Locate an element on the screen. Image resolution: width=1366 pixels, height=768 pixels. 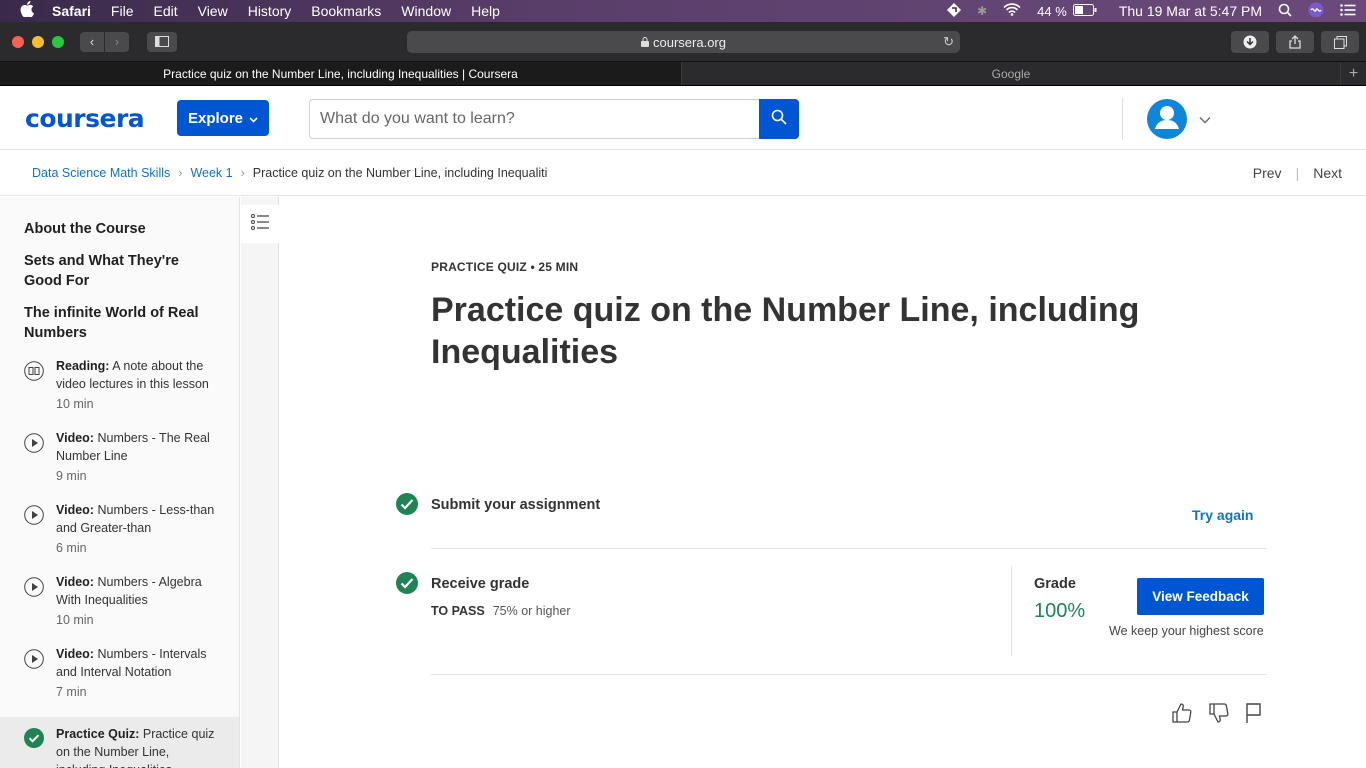
account-chevron-down-icon is located at coordinates (1205, 120).